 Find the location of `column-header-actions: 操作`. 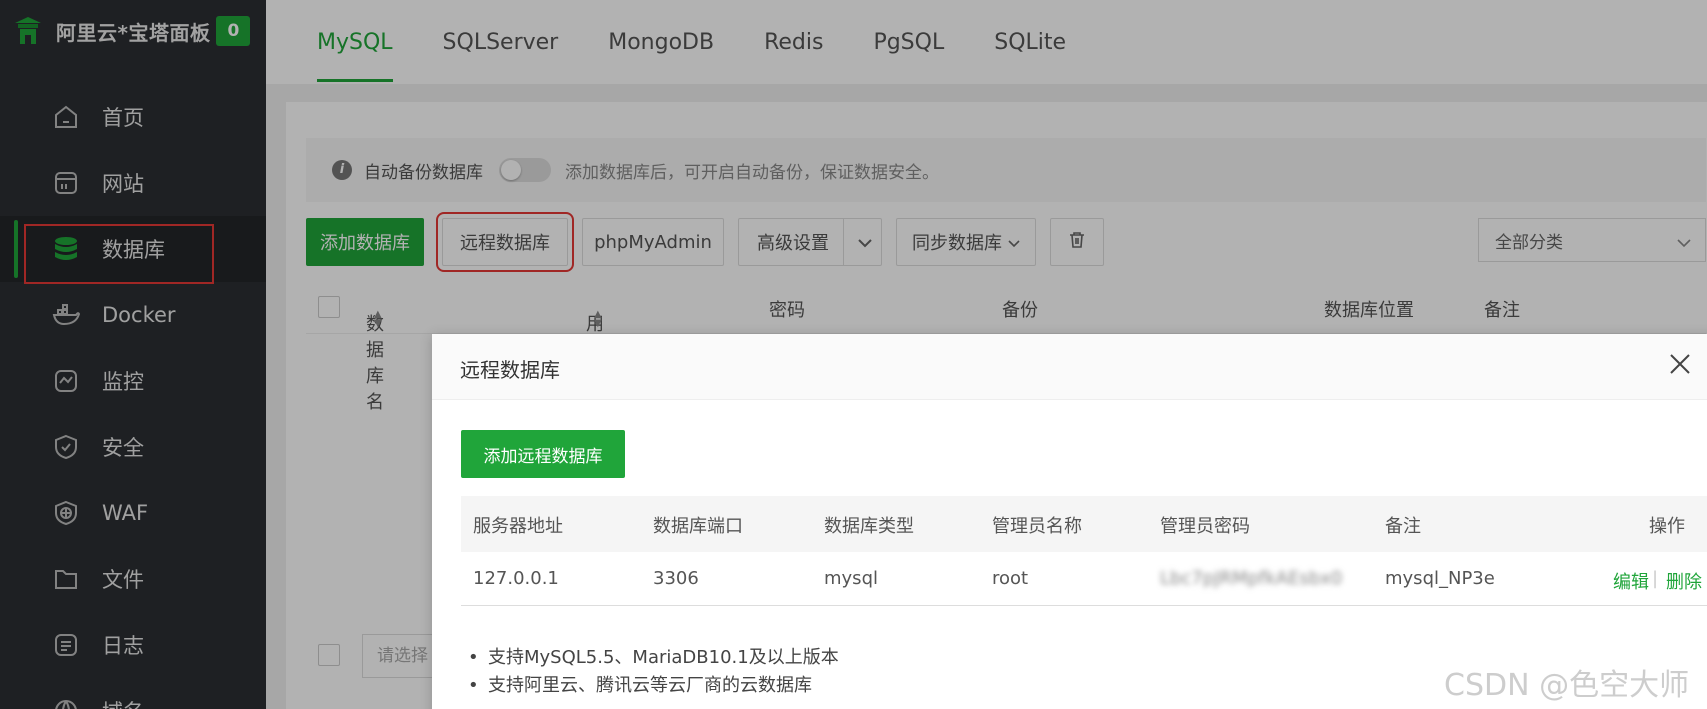

column-header-actions: 操作 is located at coordinates (1667, 526).